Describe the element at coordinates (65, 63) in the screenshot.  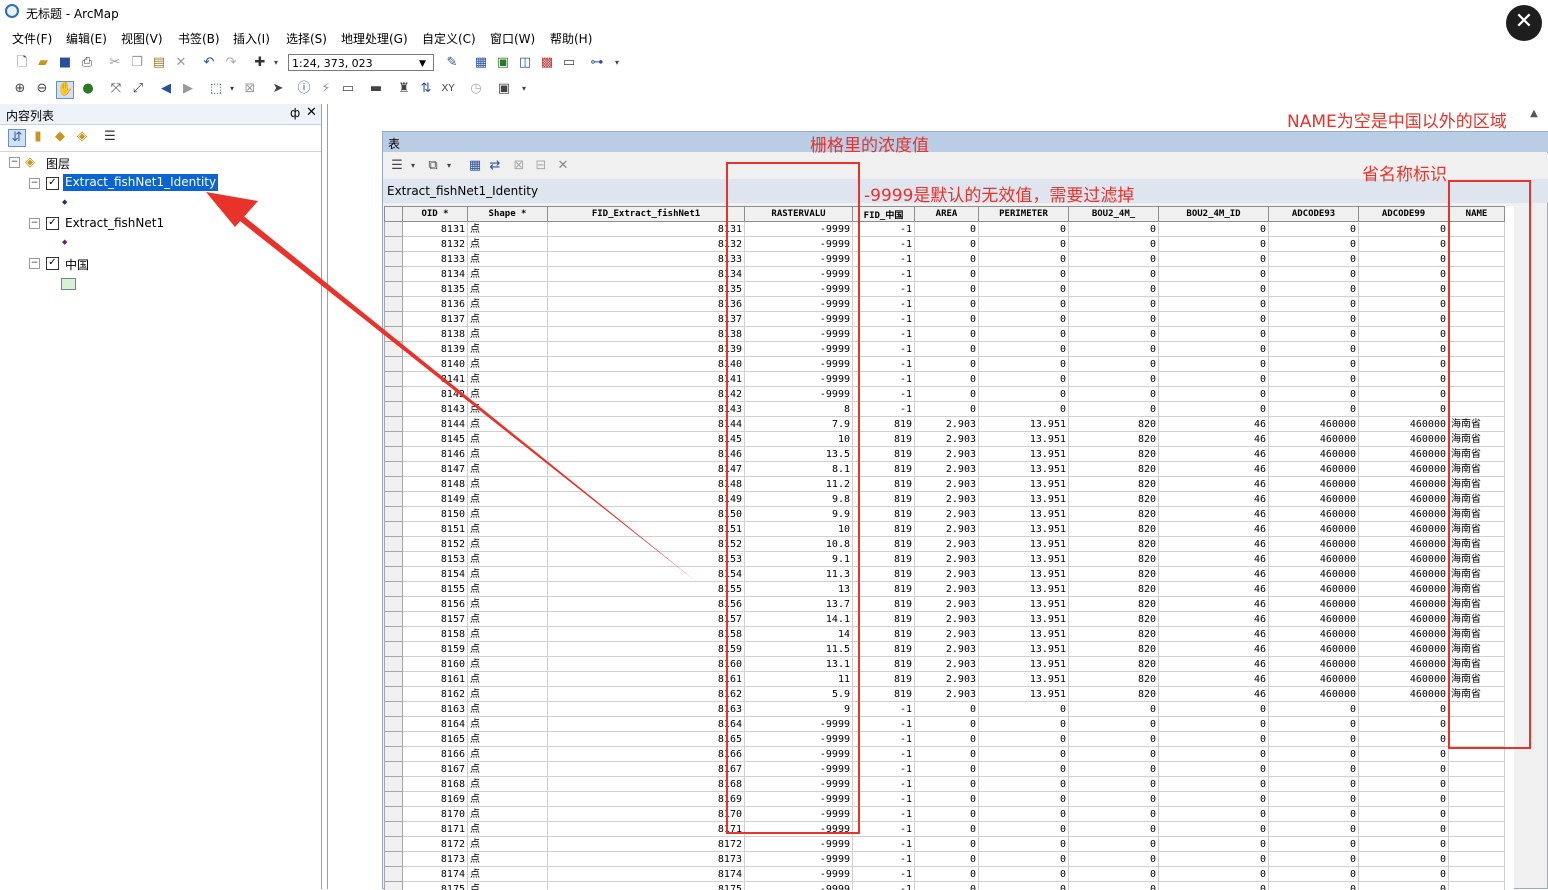
I see `save-icon: ■` at that location.